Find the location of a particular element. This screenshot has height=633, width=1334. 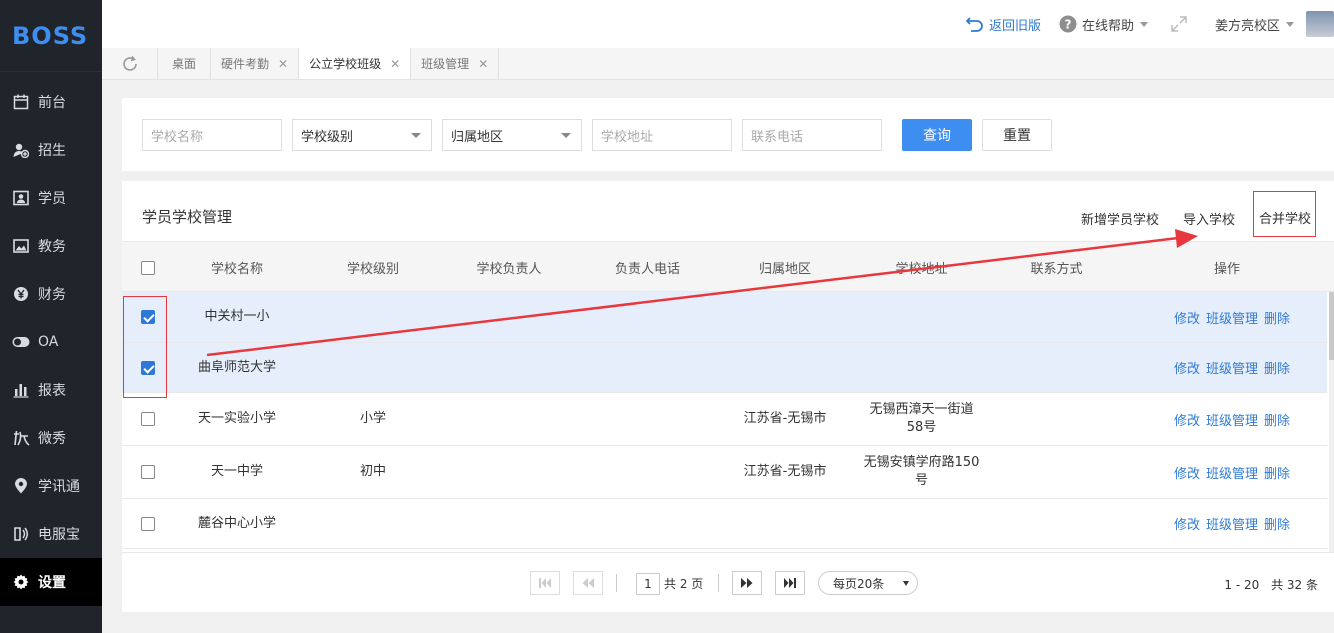

table-row: 麓谷中心小学 修改 班级管理 删除 is located at coordinates (724, 524).